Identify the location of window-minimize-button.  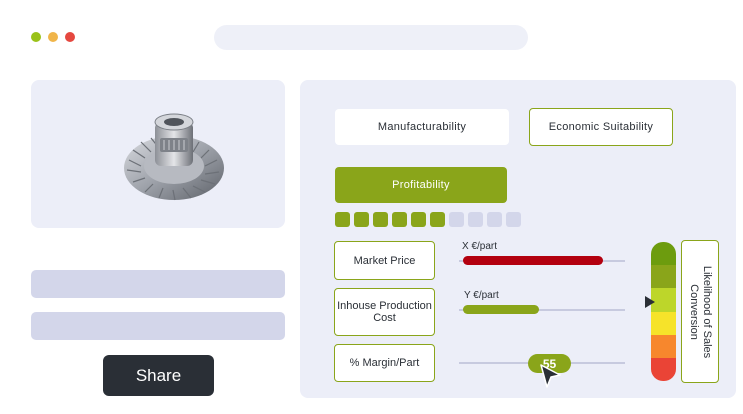
(53, 37).